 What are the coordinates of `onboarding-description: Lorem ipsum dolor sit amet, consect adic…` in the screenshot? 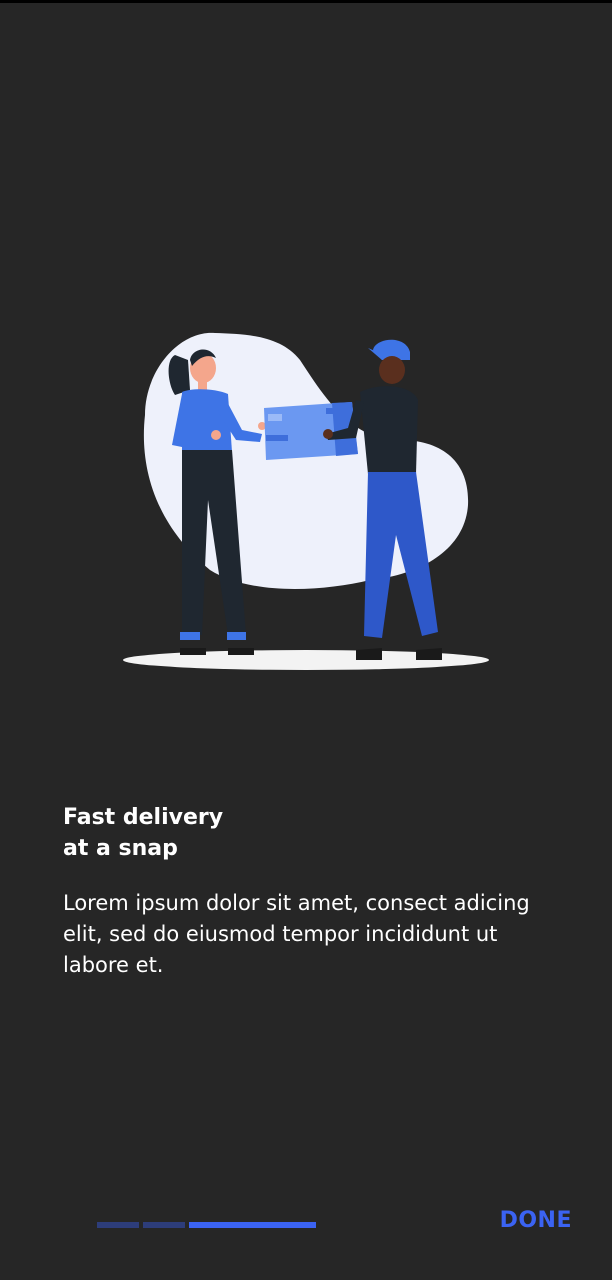 It's located at (296, 934).